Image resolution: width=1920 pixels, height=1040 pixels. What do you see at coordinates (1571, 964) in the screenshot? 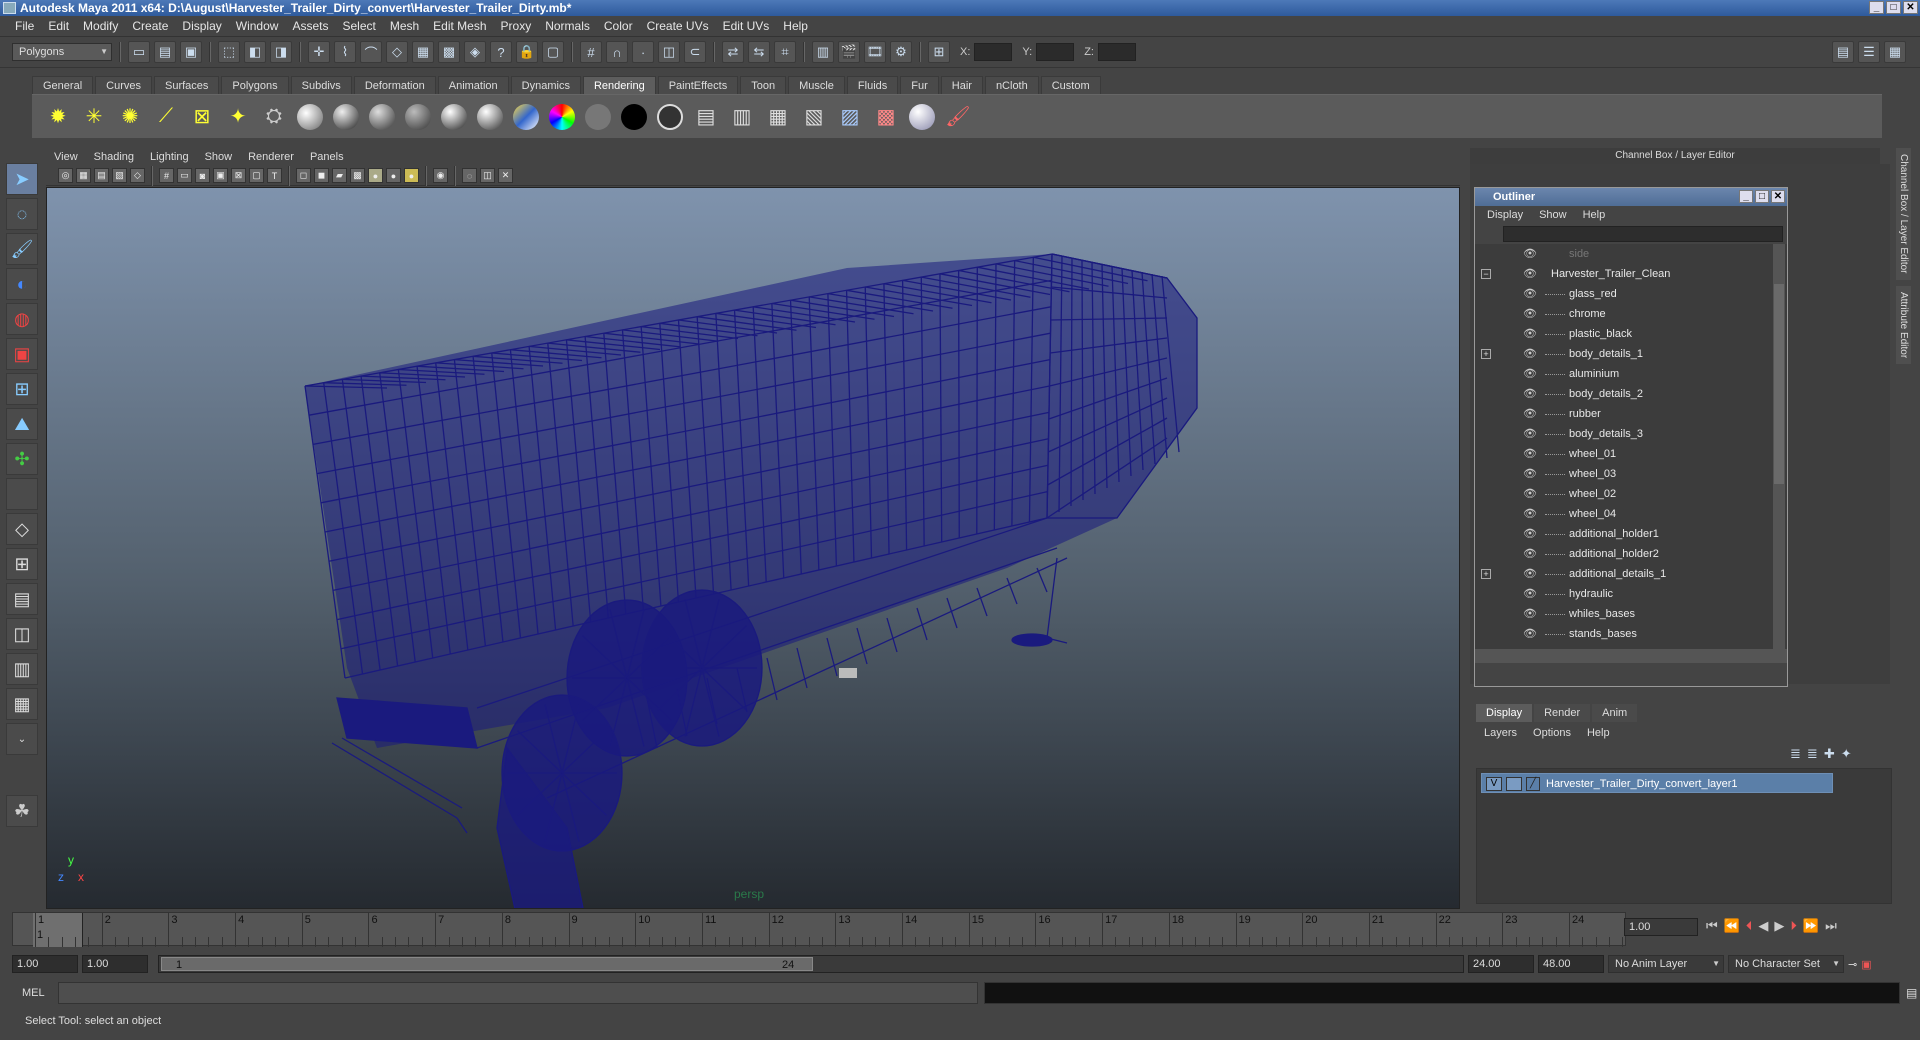
I see `animation-end-field: 48.00` at bounding box center [1571, 964].